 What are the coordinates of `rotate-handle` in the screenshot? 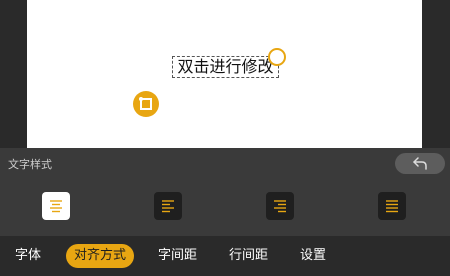 It's located at (277, 57).